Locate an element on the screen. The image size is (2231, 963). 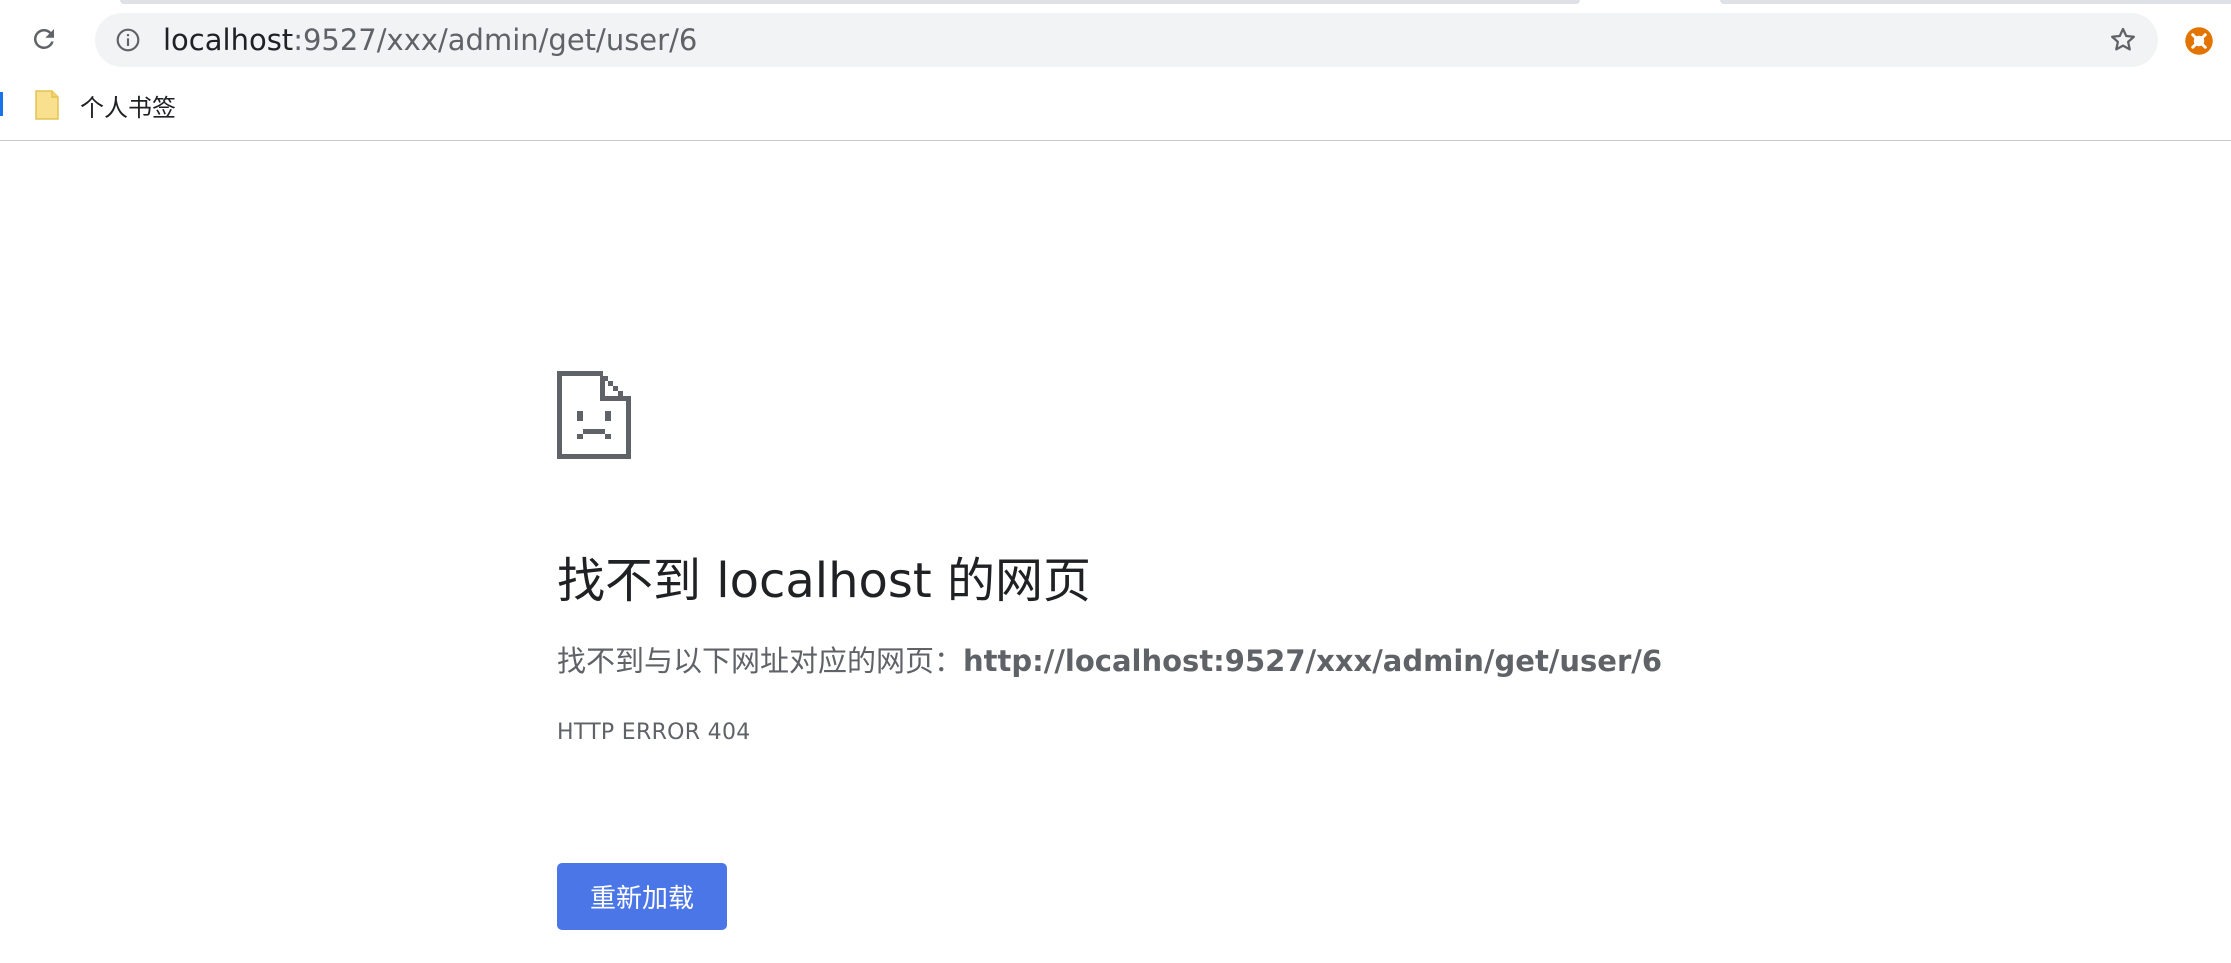
browser-toolbar: localhost:9527/xxx/admin/get/user/6 is located at coordinates (1115, 39).